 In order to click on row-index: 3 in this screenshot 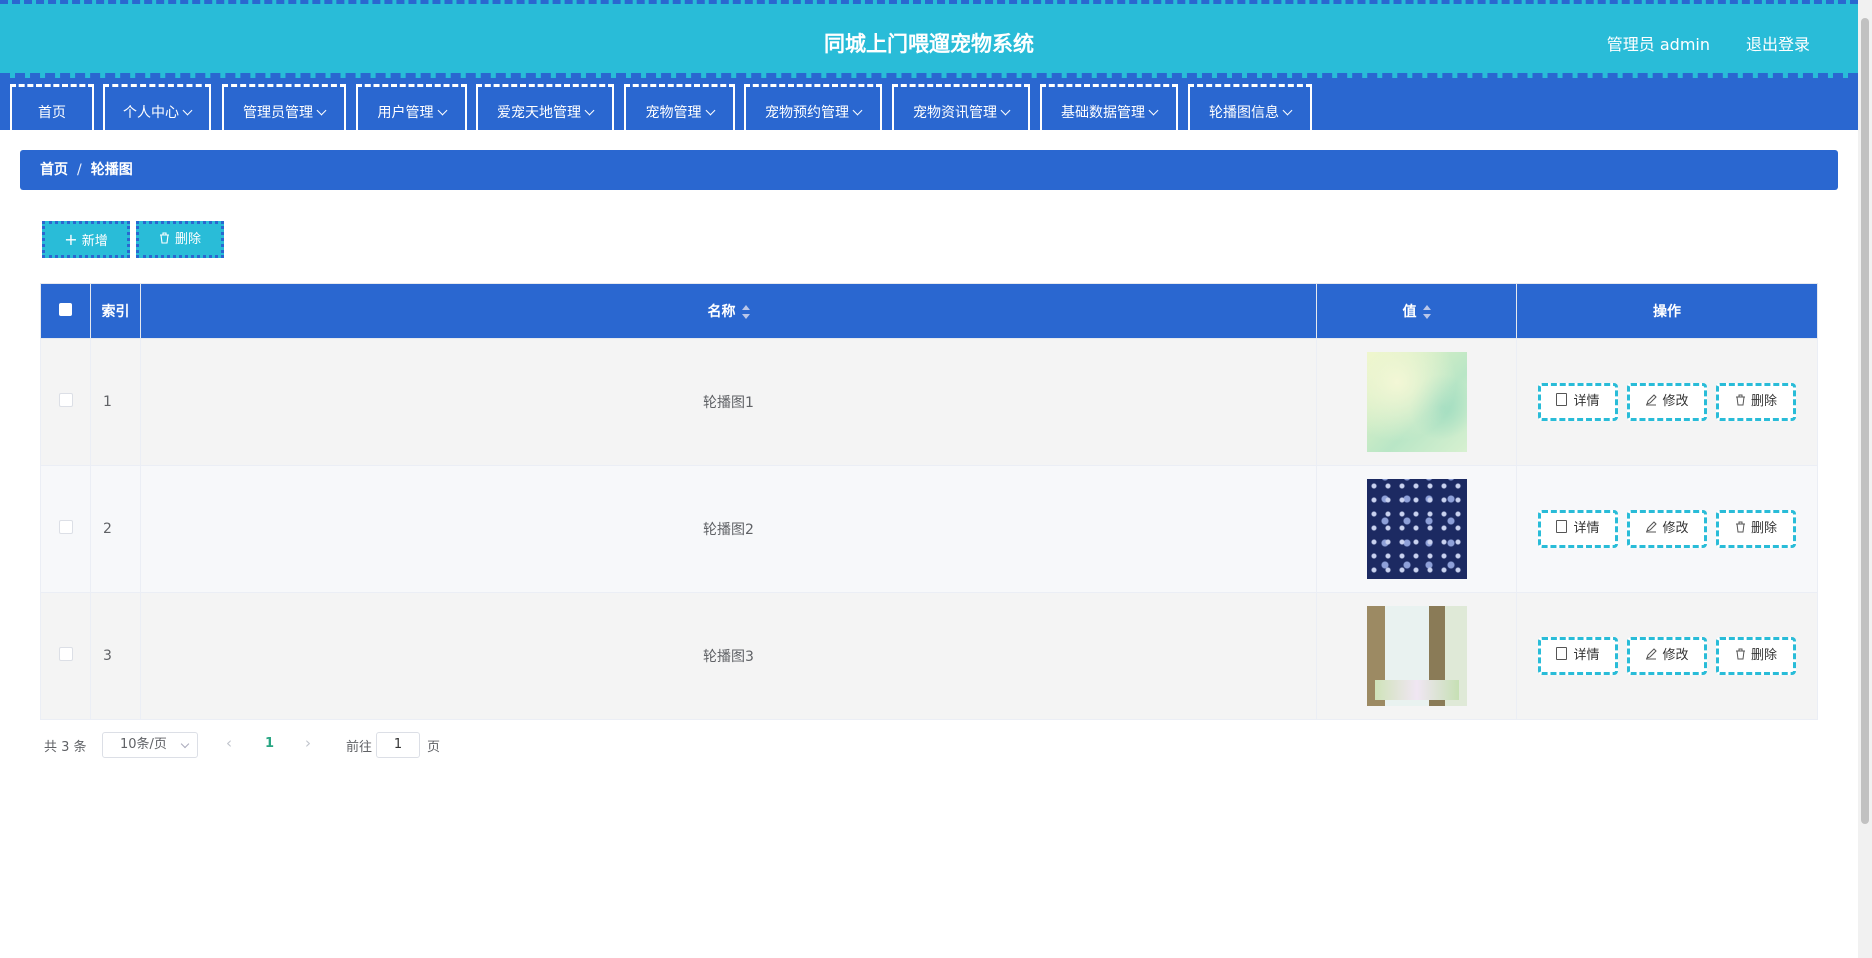, I will do `click(115, 656)`.